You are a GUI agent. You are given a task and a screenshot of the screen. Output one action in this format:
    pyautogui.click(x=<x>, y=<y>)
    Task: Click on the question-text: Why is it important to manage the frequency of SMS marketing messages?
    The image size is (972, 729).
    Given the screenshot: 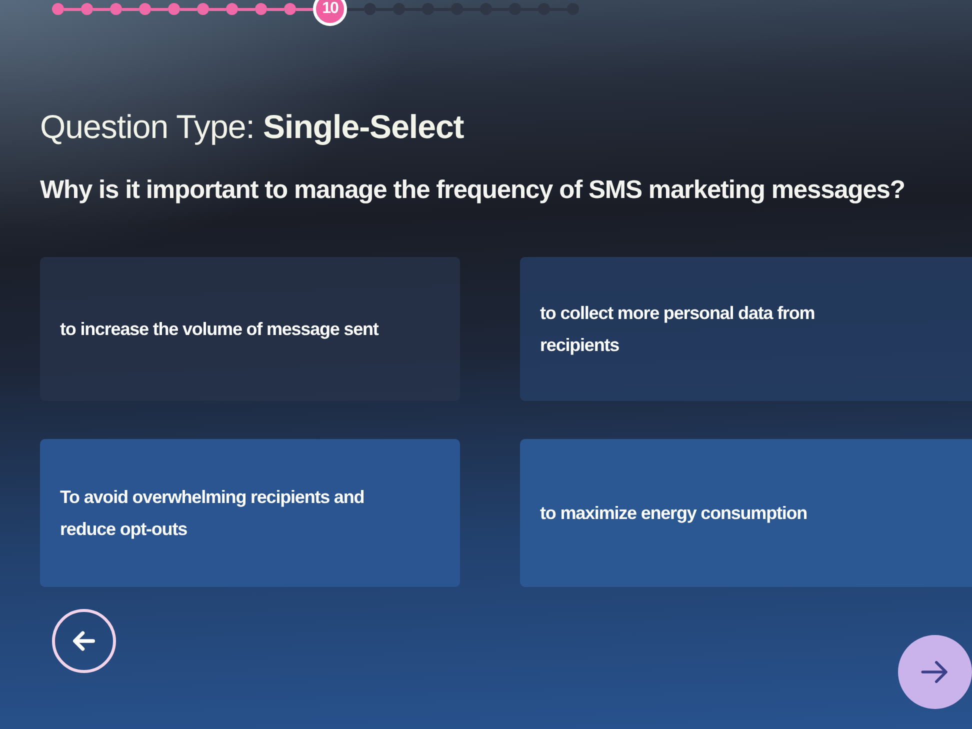 What is the action you would take?
    pyautogui.click(x=473, y=190)
    